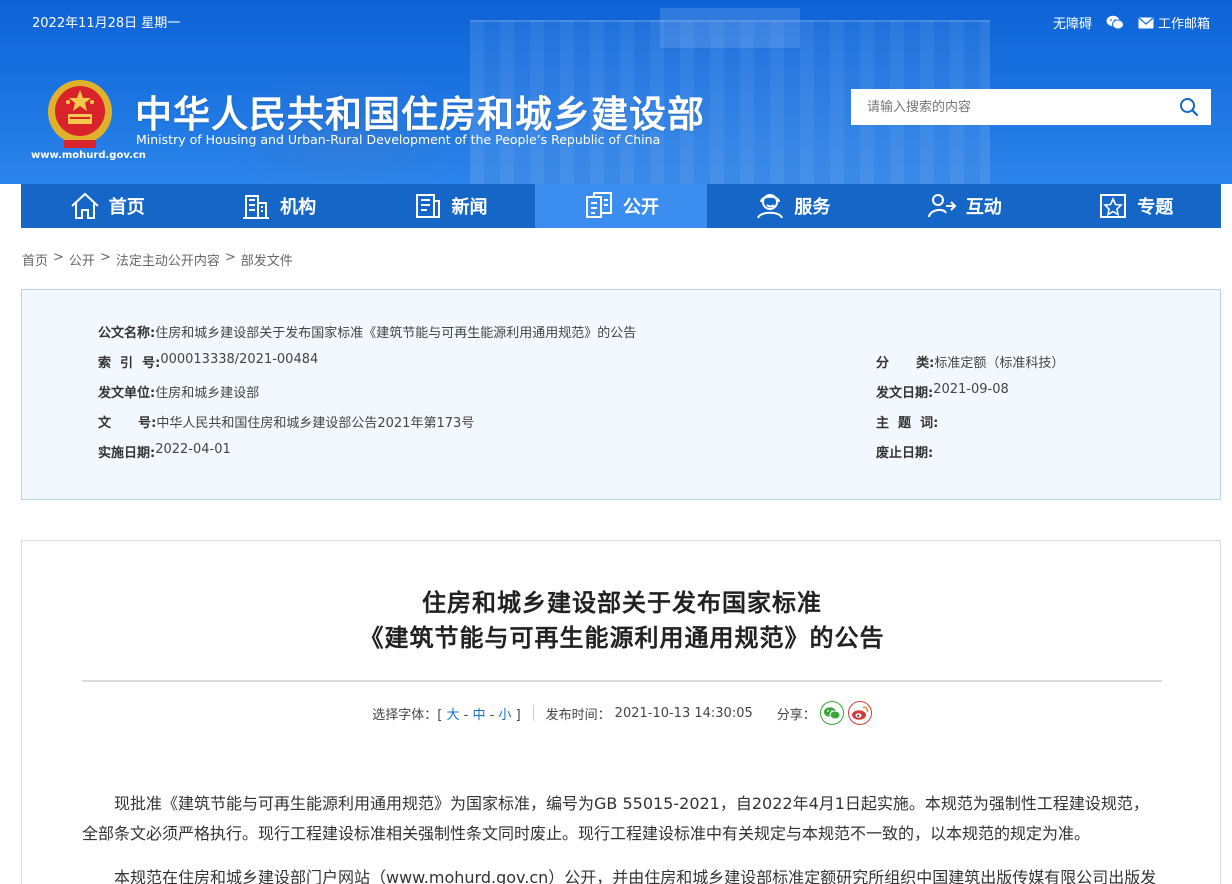 The width and height of the screenshot is (1232, 884). I want to click on info-index: 索 引 号: 000013338/2021-00484, so click(208, 361).